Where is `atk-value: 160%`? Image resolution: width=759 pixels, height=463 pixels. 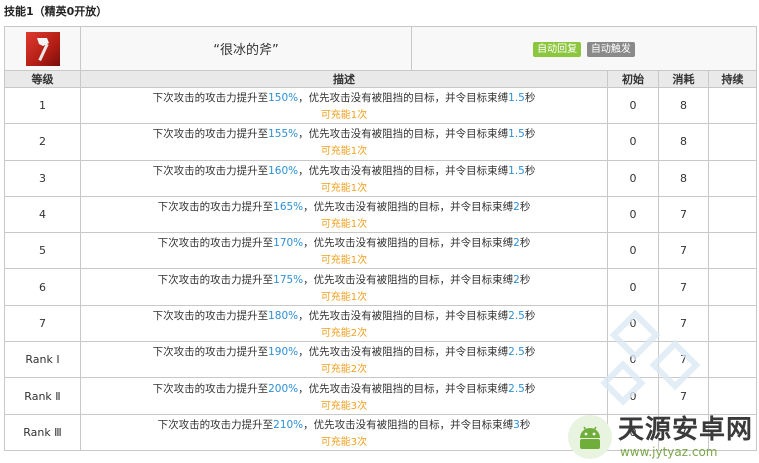
atk-value: 160% is located at coordinates (283, 170).